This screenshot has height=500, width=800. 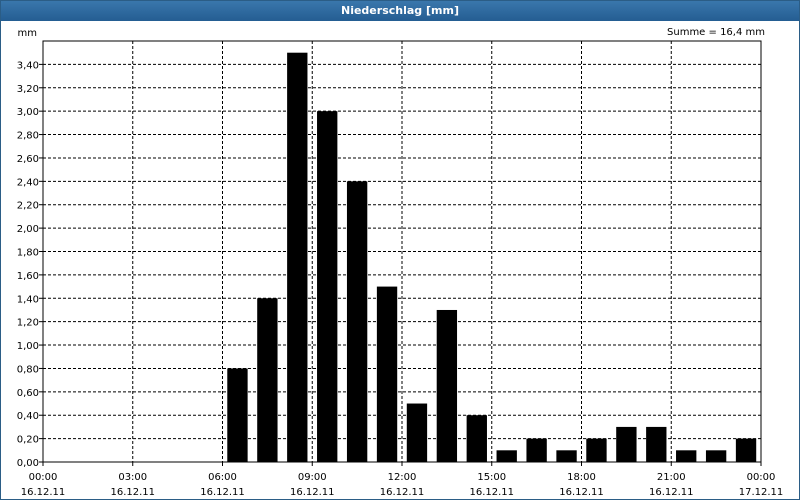 What do you see at coordinates (761, 492) in the screenshot?
I see `x-tick-date-label: 17.12.11` at bounding box center [761, 492].